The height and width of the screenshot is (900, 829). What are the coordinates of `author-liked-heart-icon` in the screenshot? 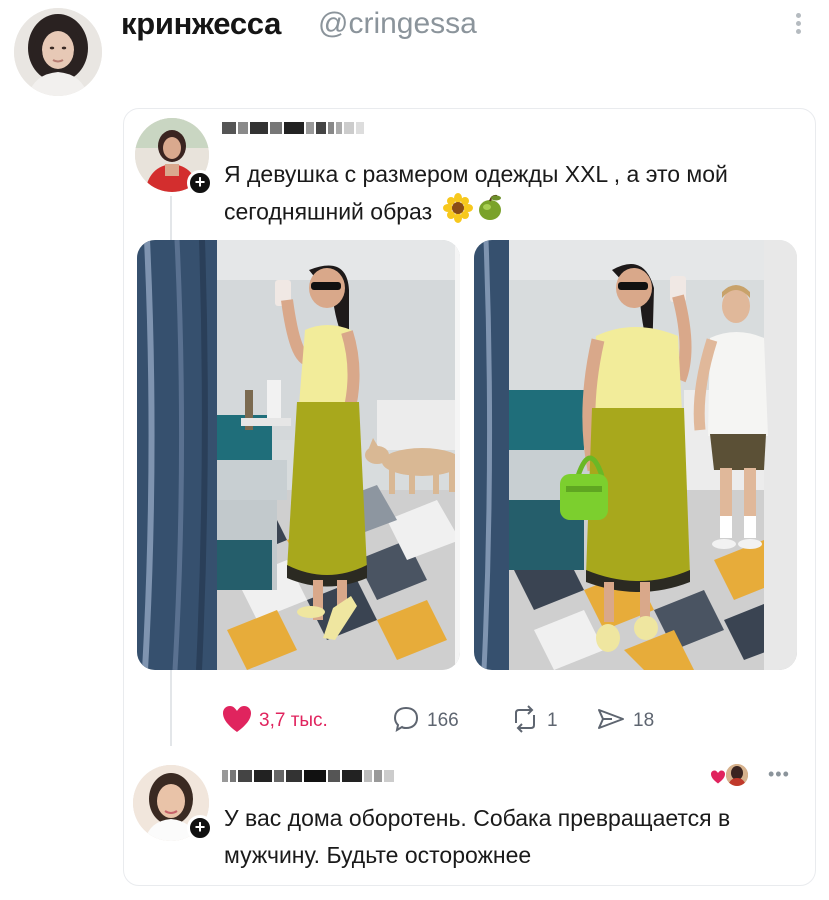 It's located at (718, 779).